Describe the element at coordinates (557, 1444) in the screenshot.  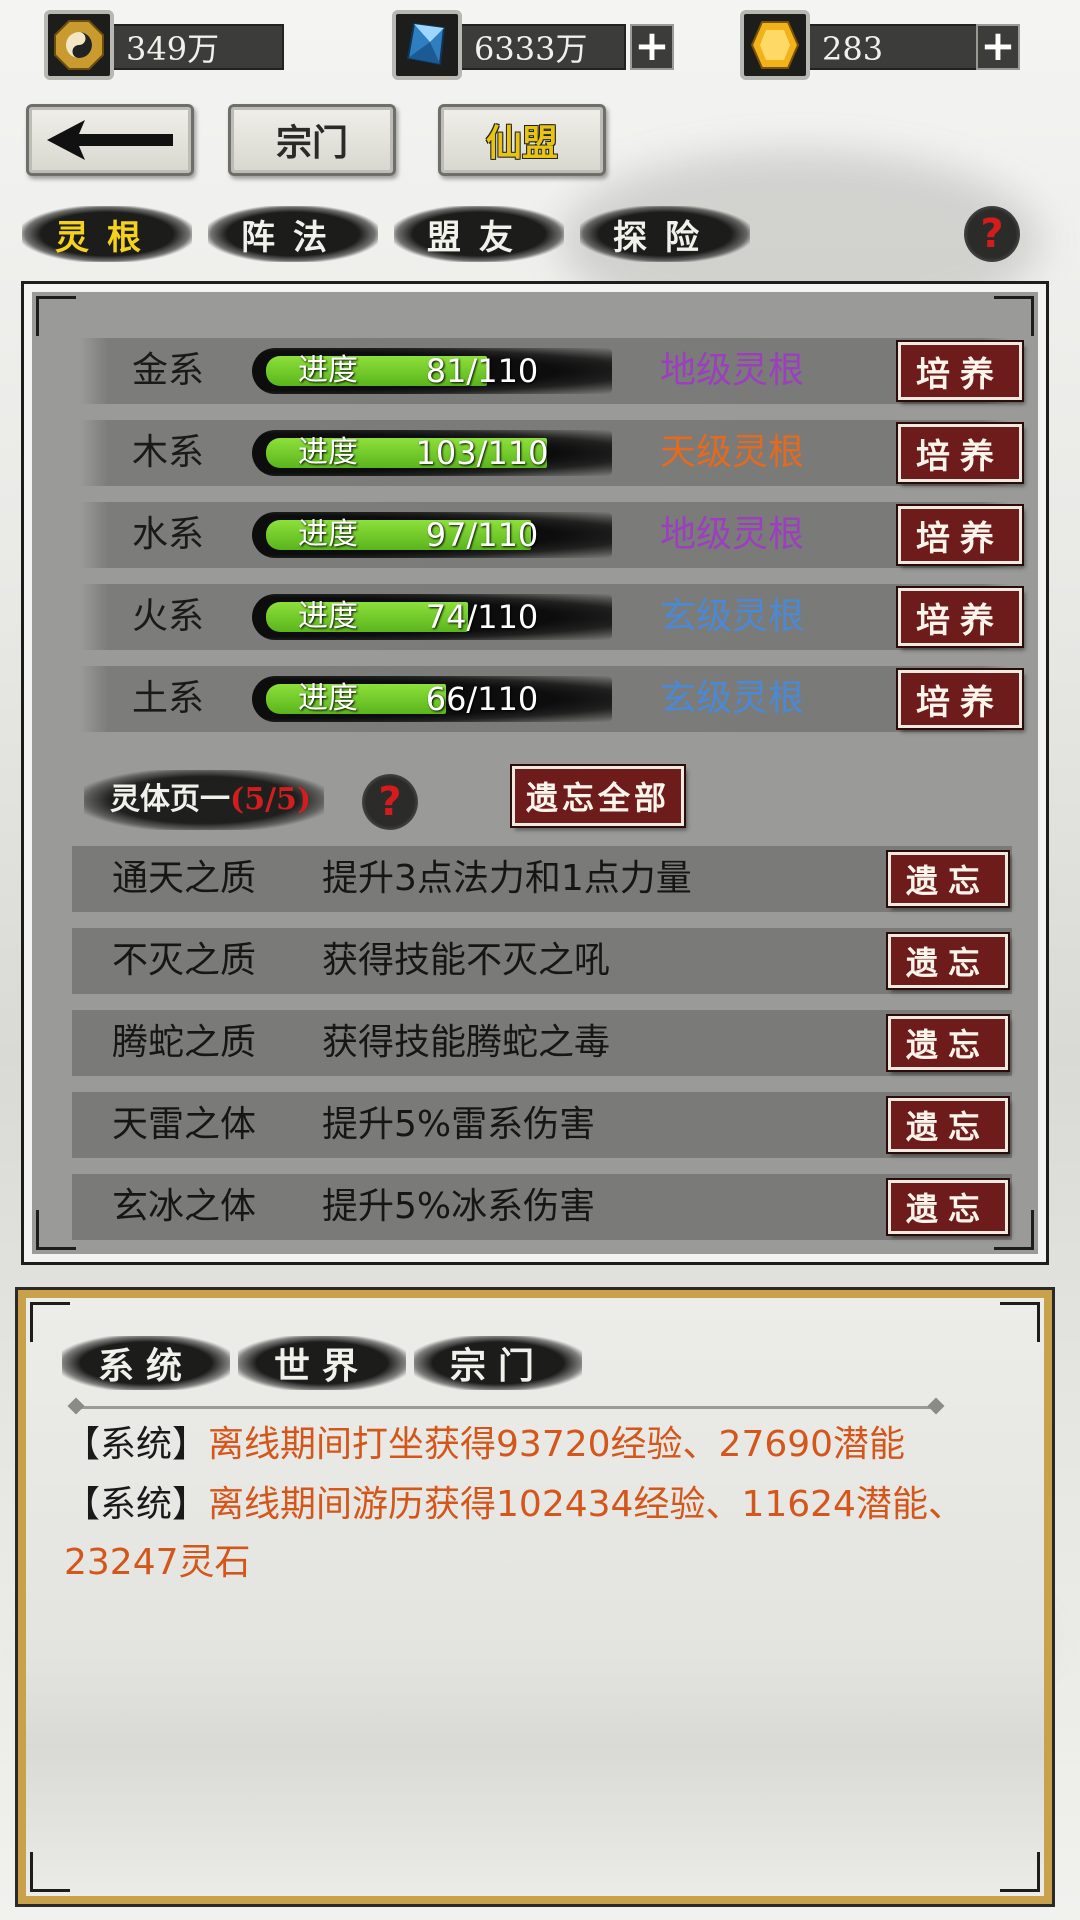
I see `message-text: 离线期间打坐获得93720经验、27690潜能` at that location.